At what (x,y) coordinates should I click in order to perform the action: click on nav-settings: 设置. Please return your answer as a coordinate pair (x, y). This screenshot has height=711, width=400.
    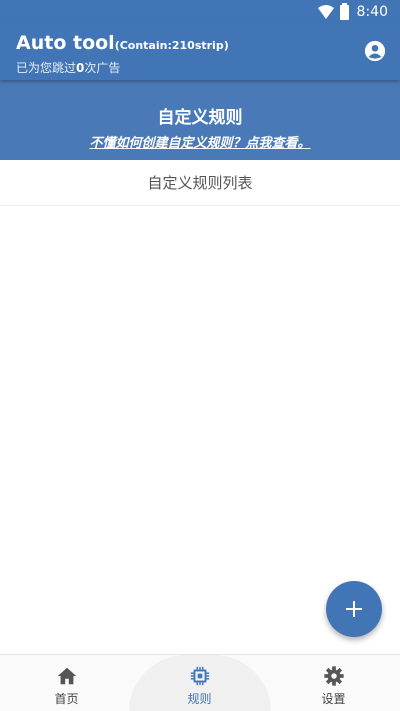
    Looking at the image, I should click on (333, 683).